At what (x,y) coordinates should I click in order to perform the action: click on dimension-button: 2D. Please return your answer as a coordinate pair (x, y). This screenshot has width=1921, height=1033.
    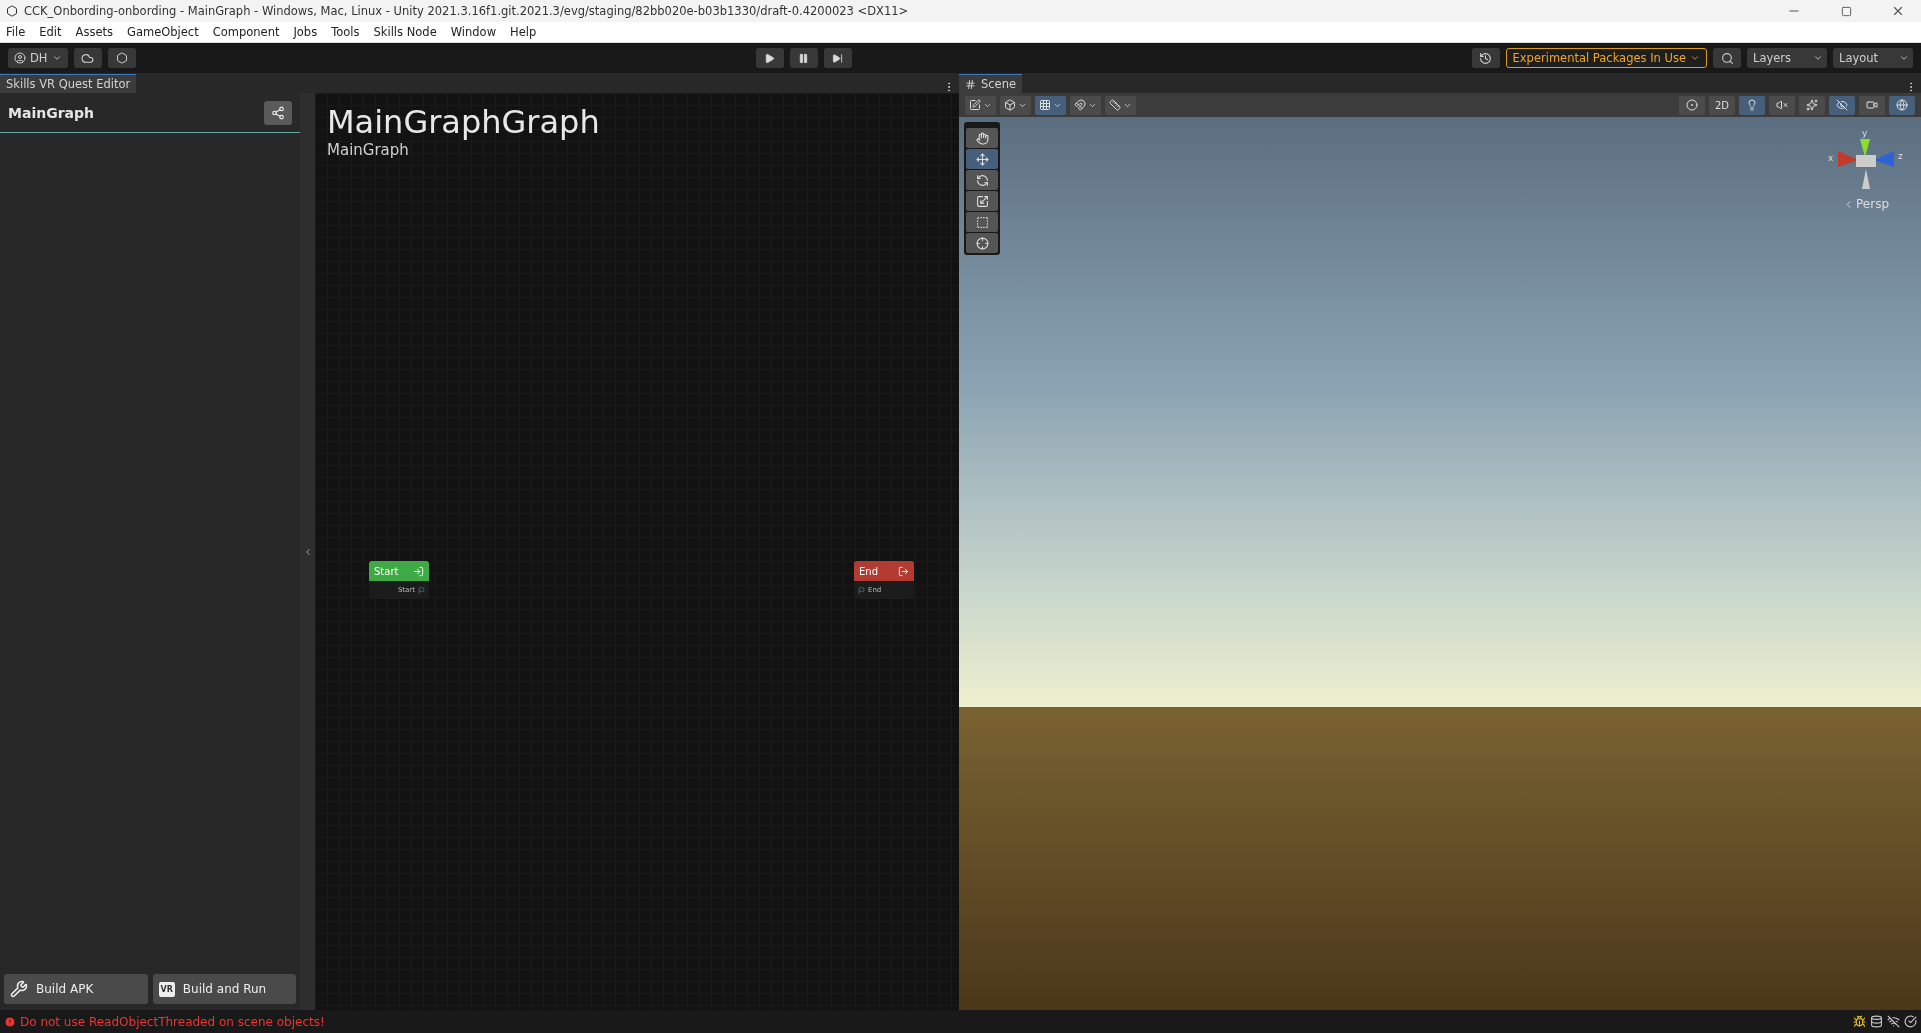
    Looking at the image, I should click on (1722, 105).